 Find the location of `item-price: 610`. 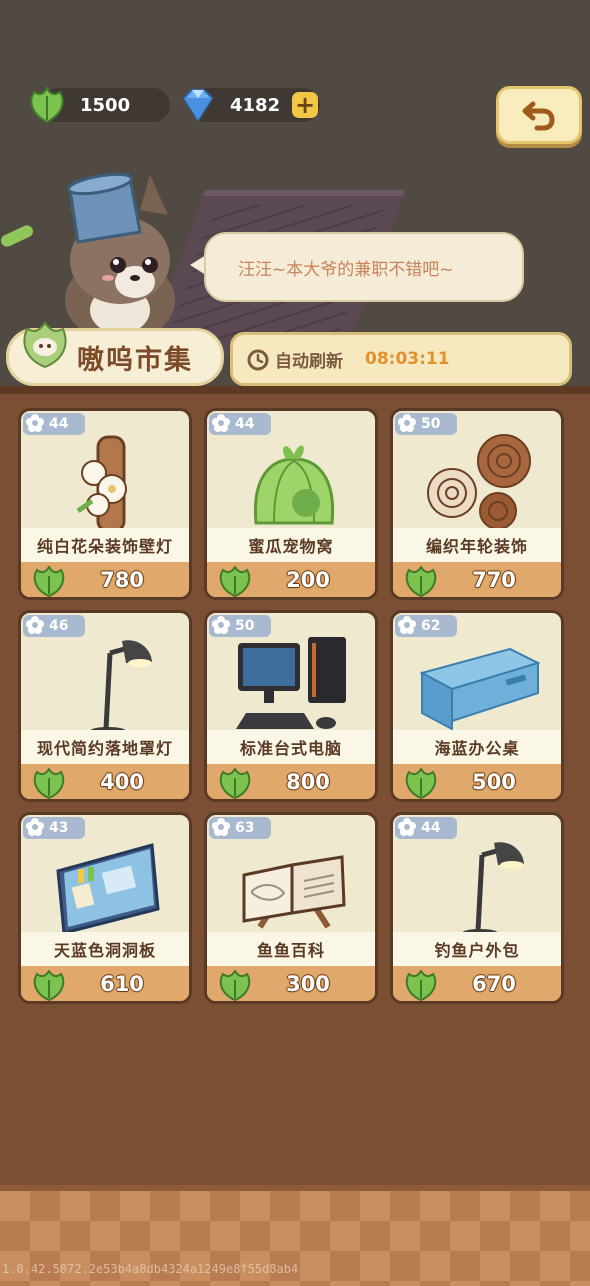

item-price: 610 is located at coordinates (122, 984).